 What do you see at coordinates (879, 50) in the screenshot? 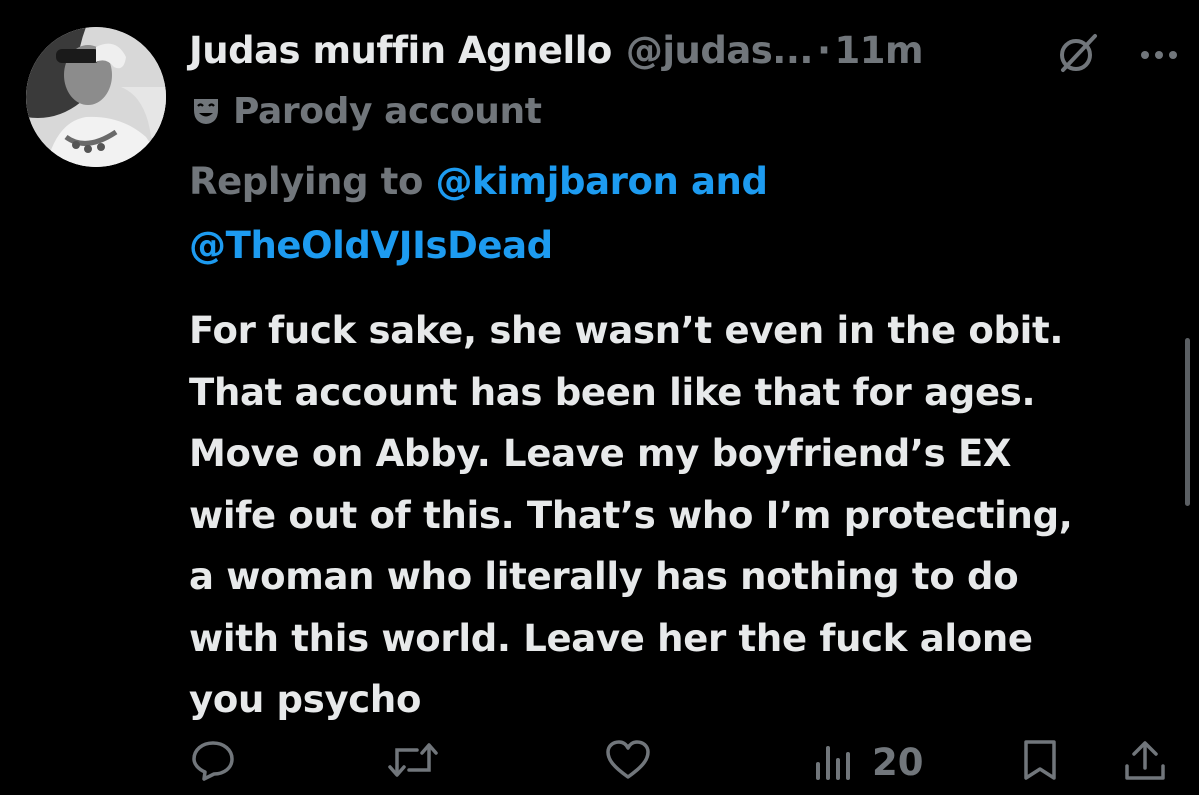
I see `timestamp: 11m` at bounding box center [879, 50].